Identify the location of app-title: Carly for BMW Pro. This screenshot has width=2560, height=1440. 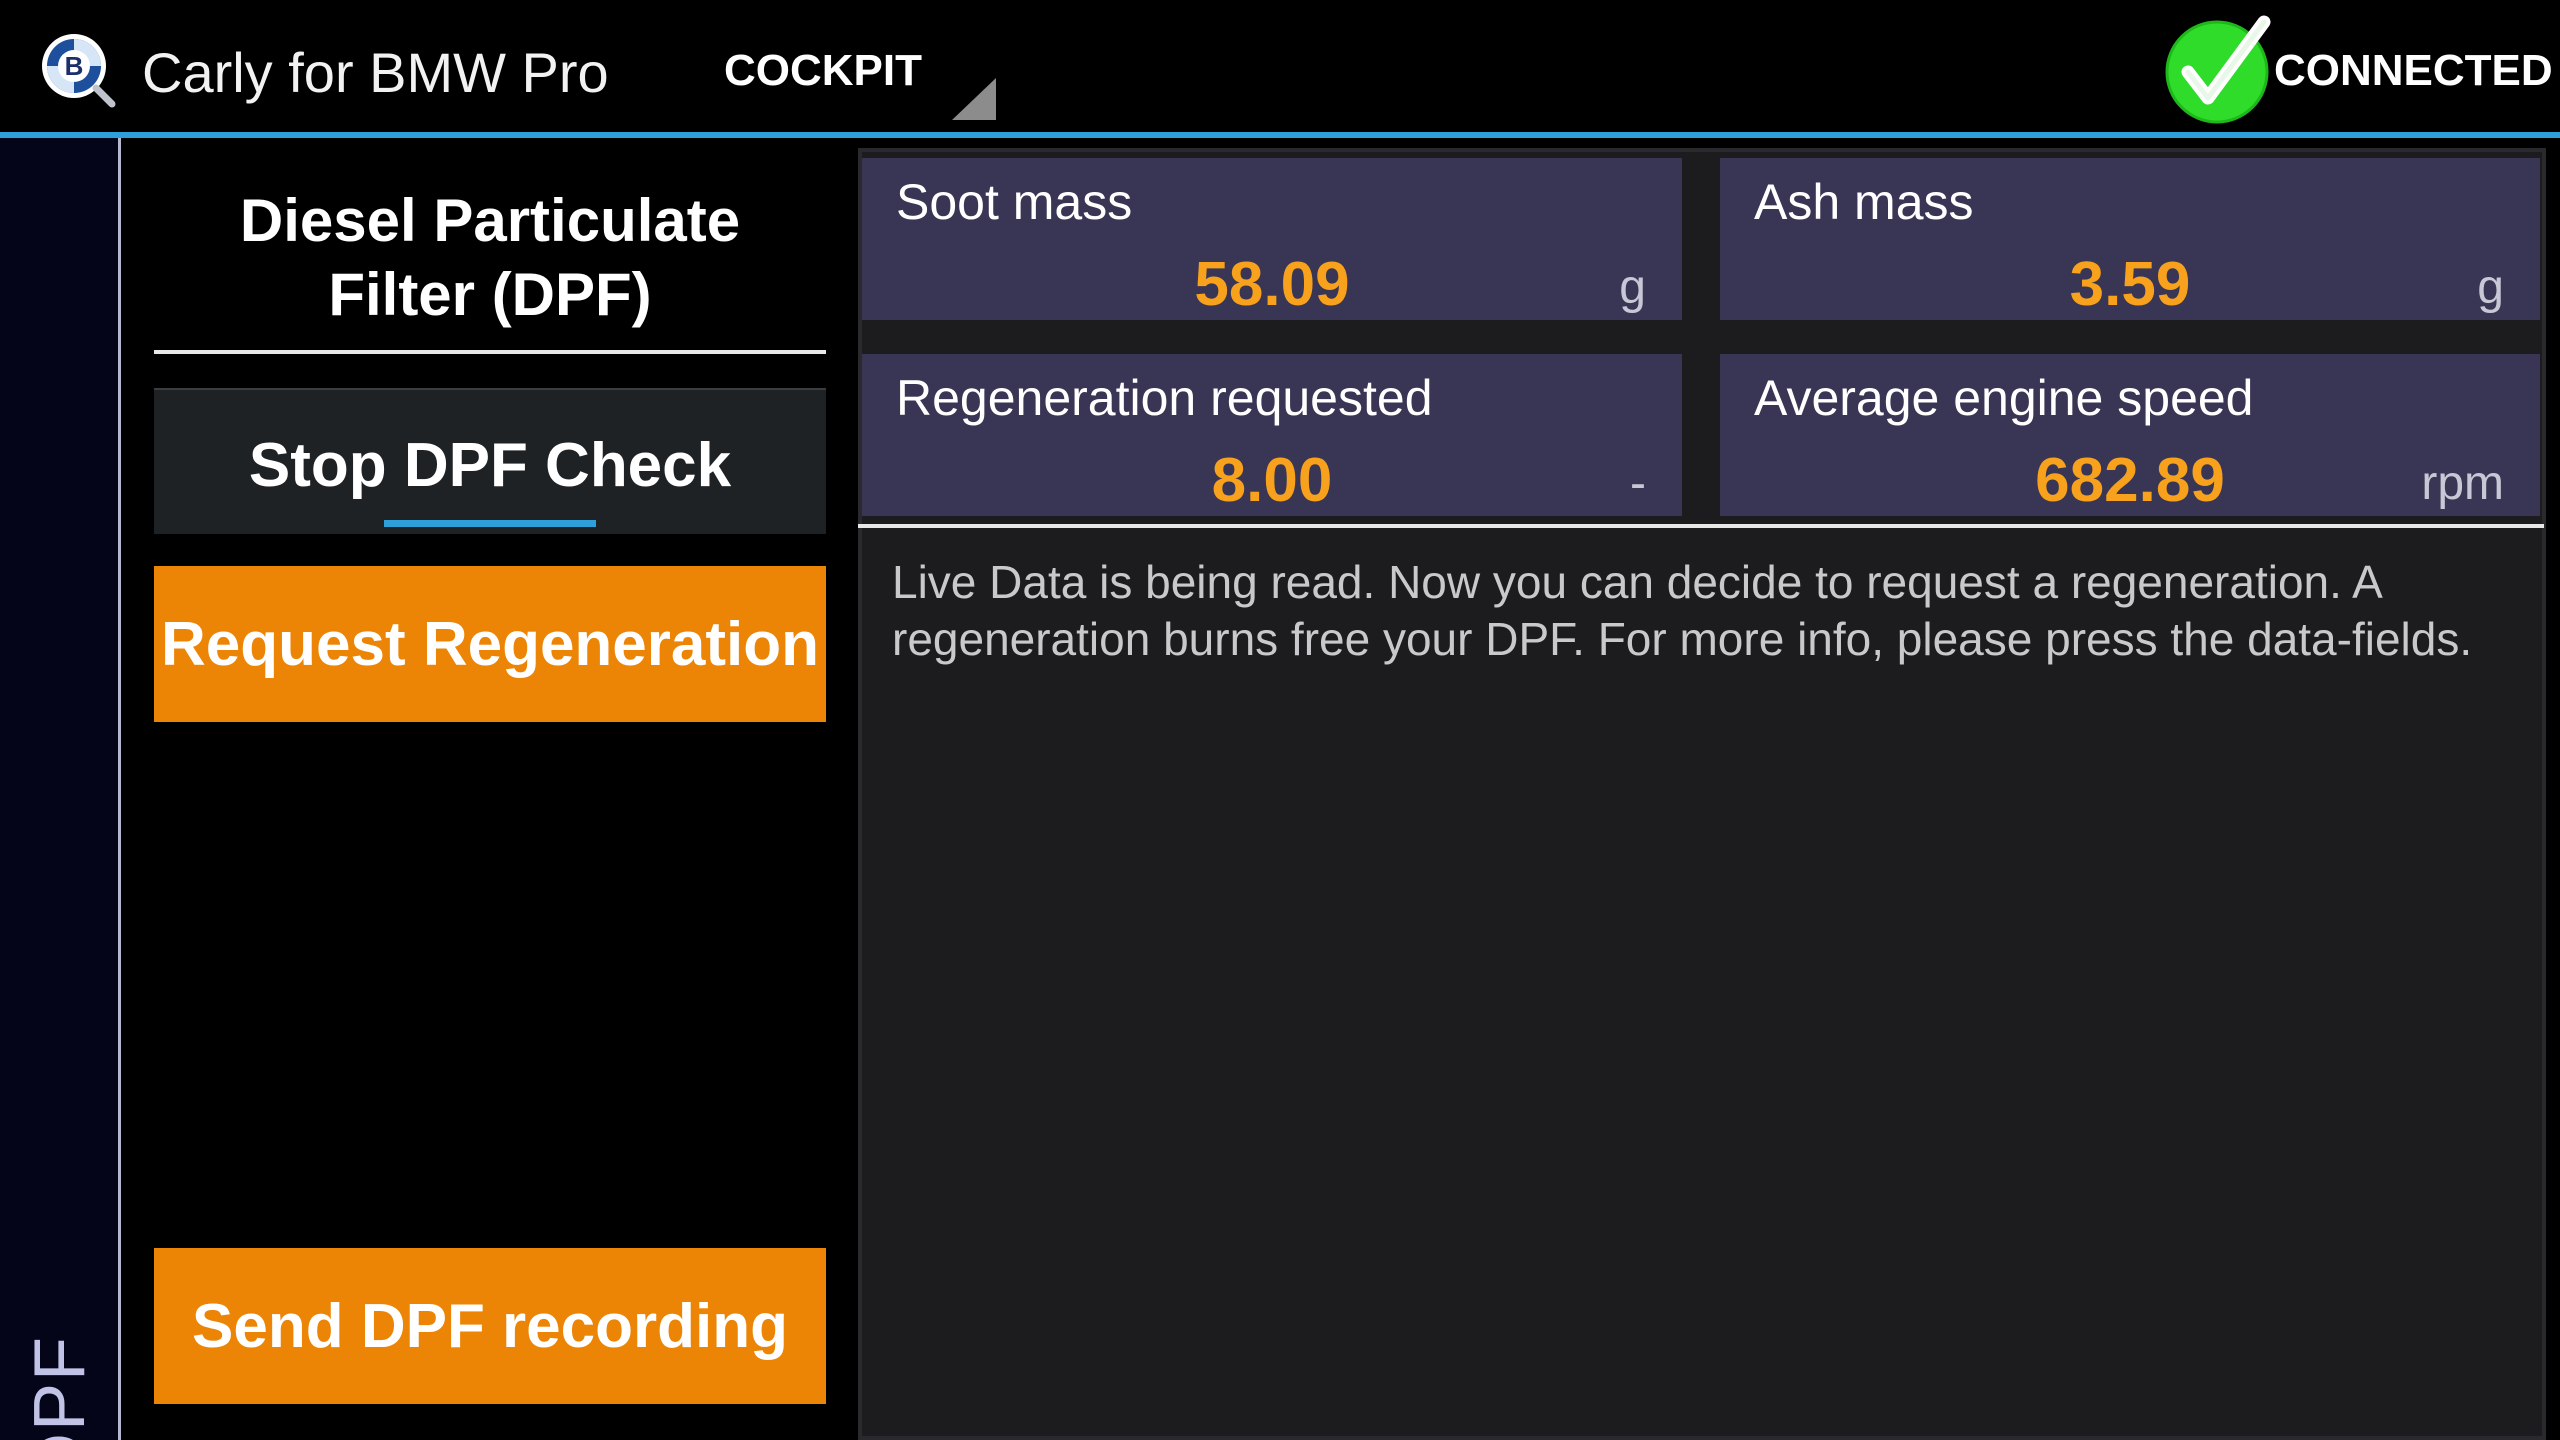
(375, 72).